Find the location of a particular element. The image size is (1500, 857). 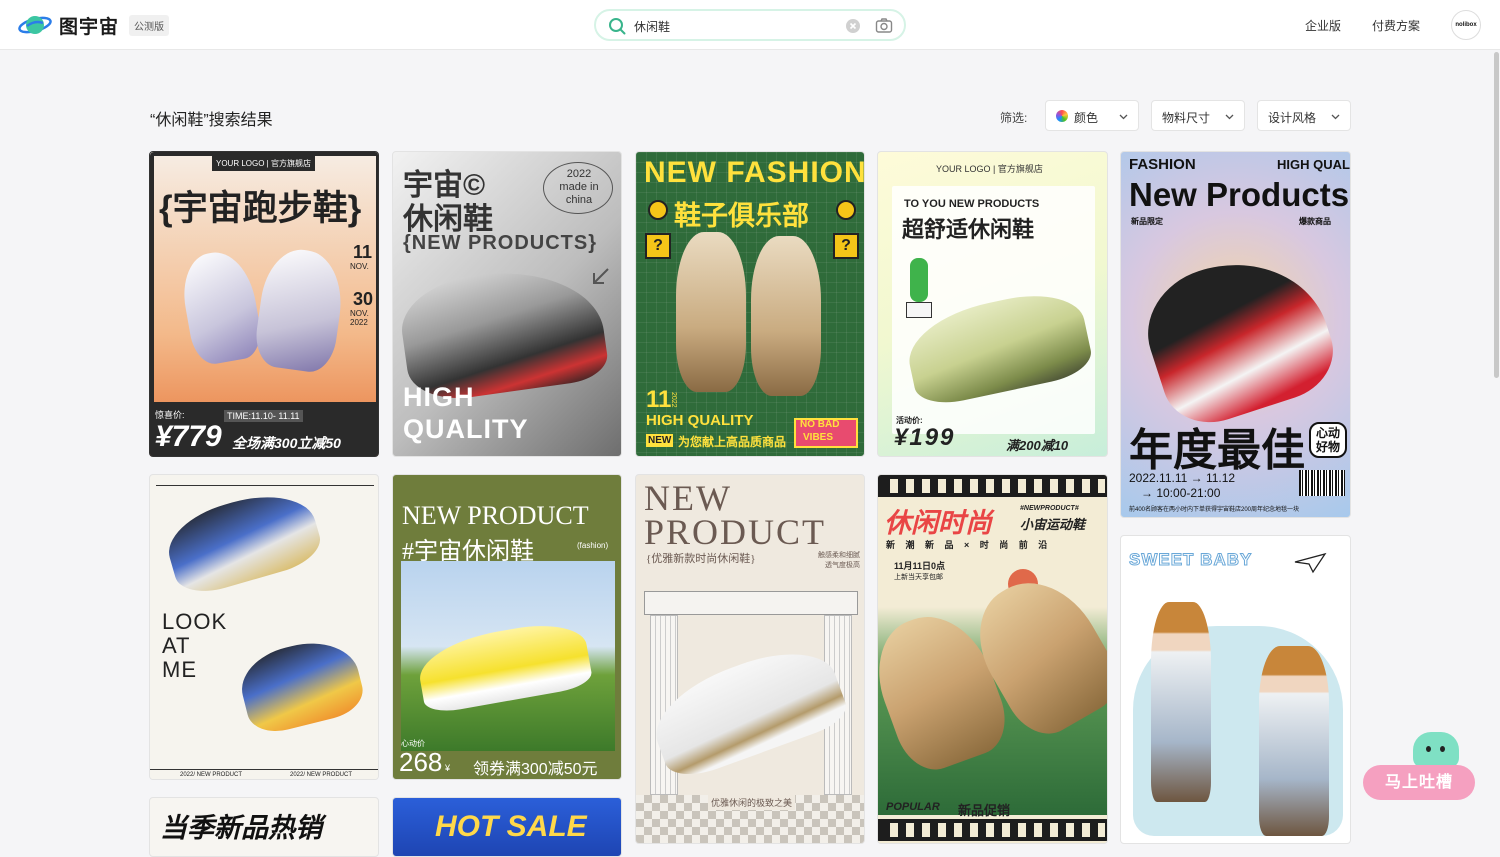

card-title: {宇宙跑步鞋} is located at coordinates (260, 208).